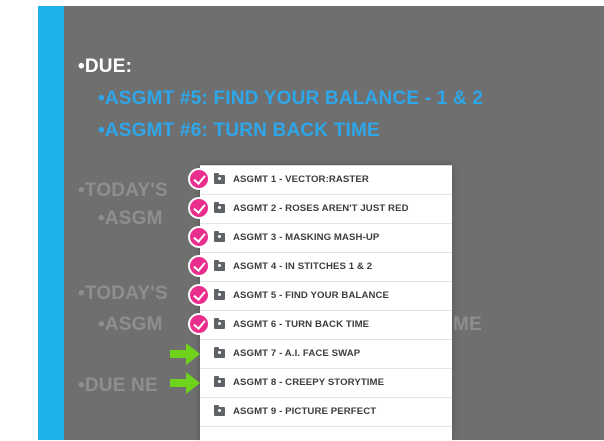 The image size is (604, 441). I want to click on folder-label: ASGMT 5 - FIND YOUR BALANCE, so click(311, 295).